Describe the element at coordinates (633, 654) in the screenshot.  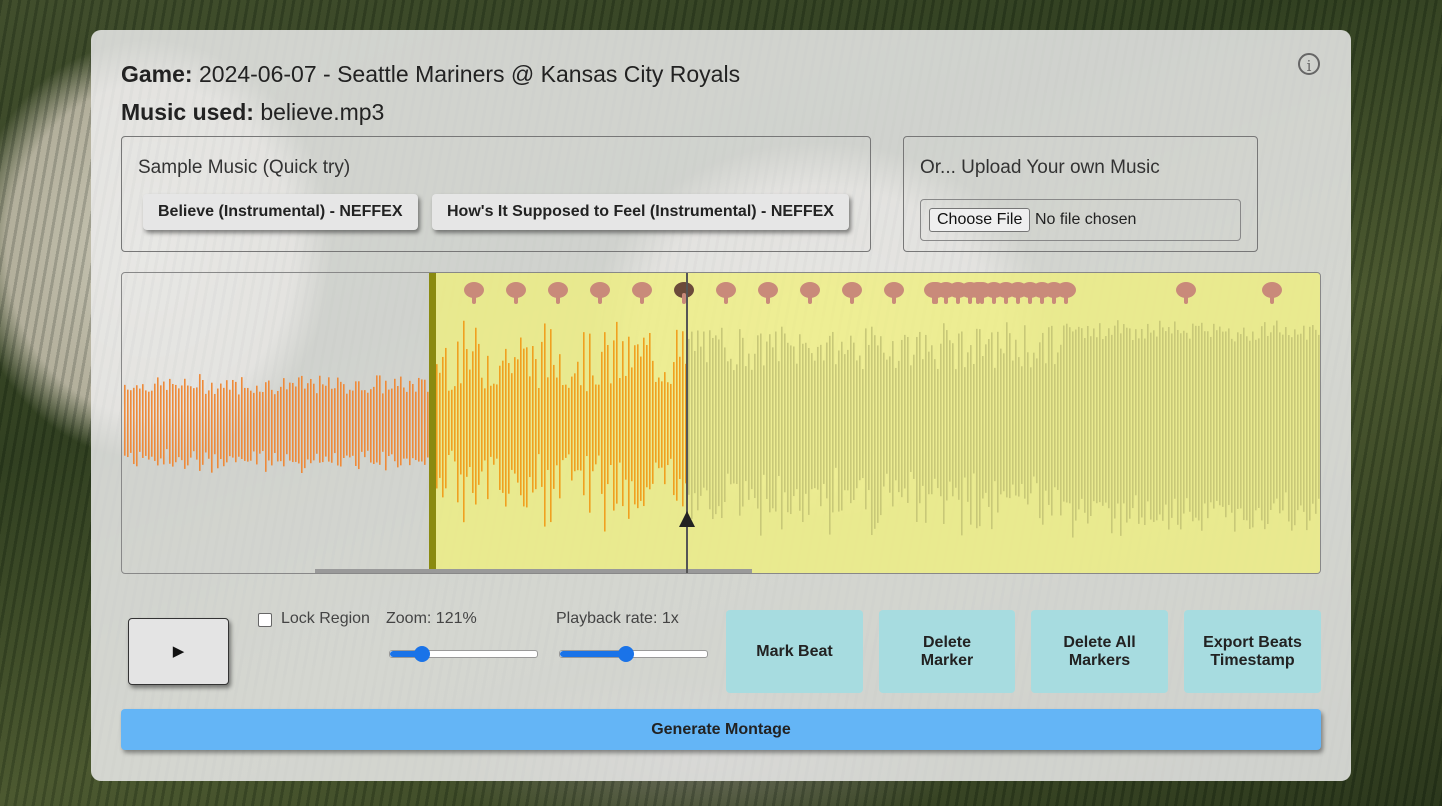
I see `playback-rate-slider` at that location.